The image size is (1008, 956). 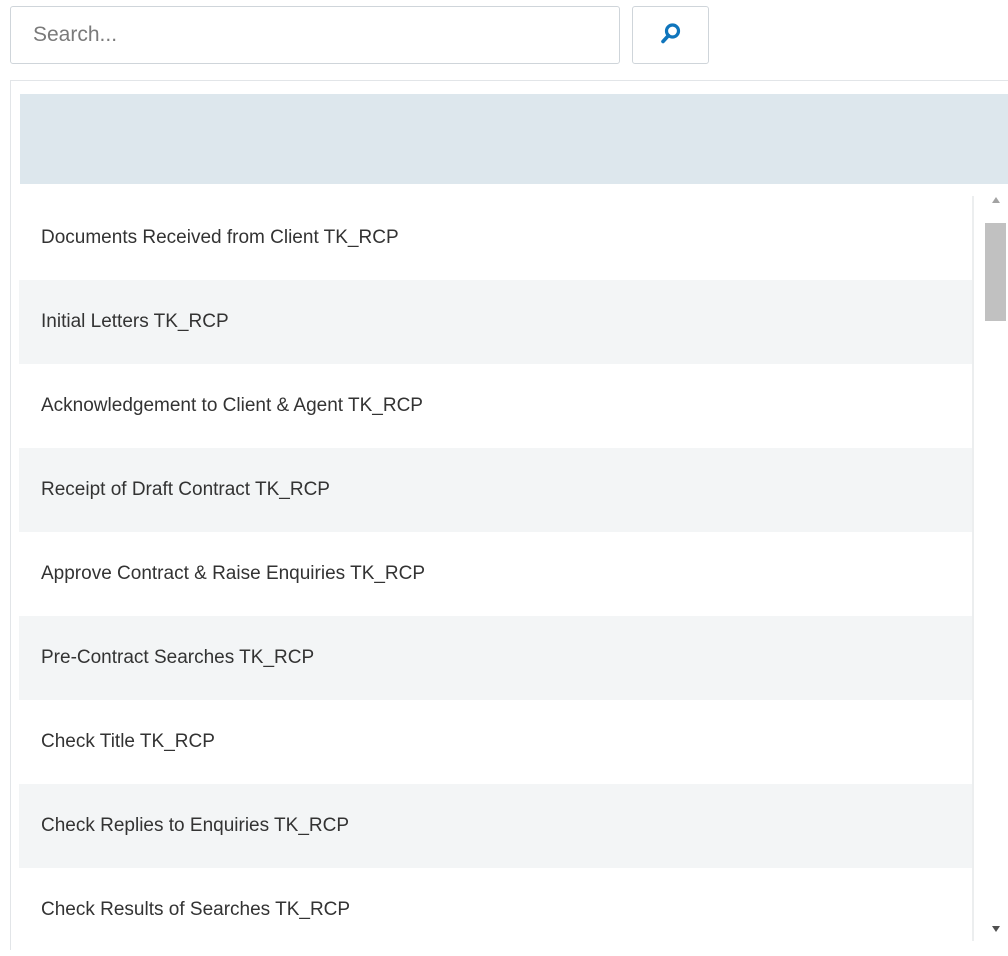 I want to click on list-item-label: Initial Letters TK_RCP, so click(x=135, y=321).